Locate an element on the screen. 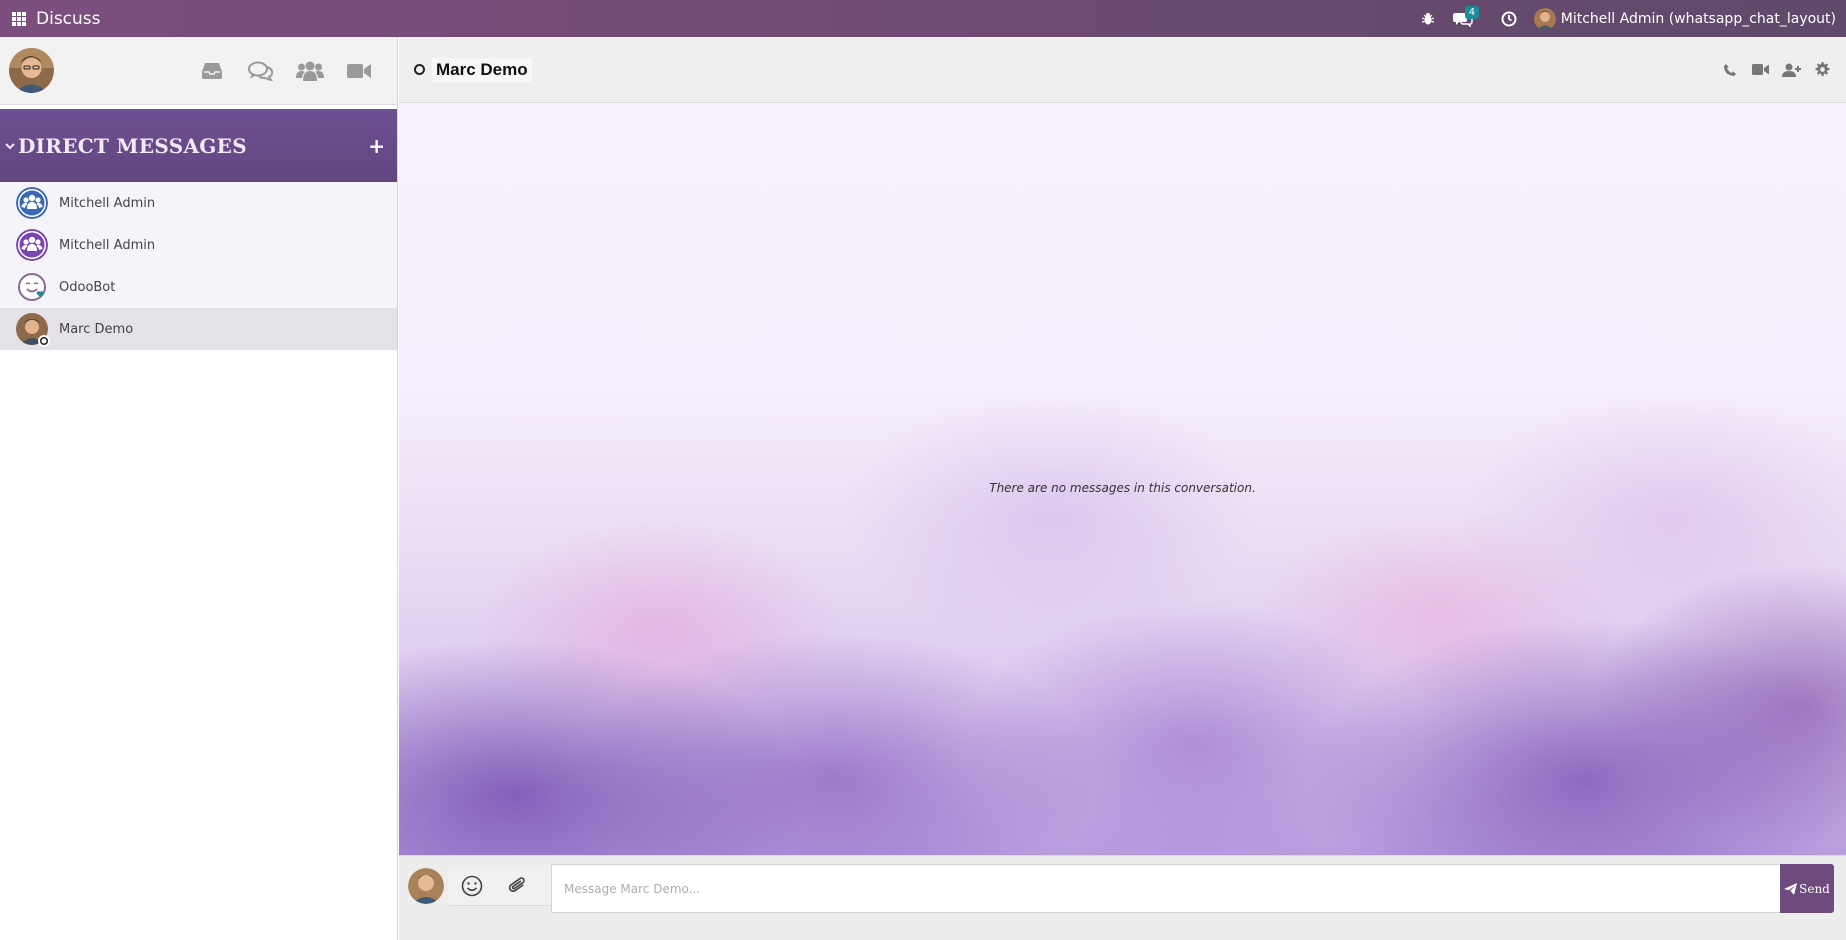 This screenshot has width=1846, height=940. composer-toolbar is located at coordinates (500, 886).